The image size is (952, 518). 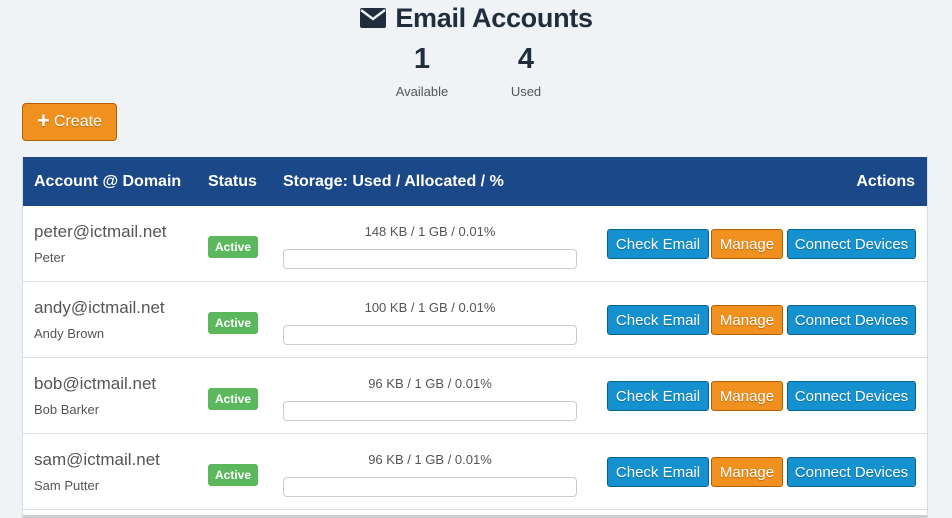 What do you see at coordinates (97, 459) in the screenshot?
I see `account-email: sam@ictmail.net` at bounding box center [97, 459].